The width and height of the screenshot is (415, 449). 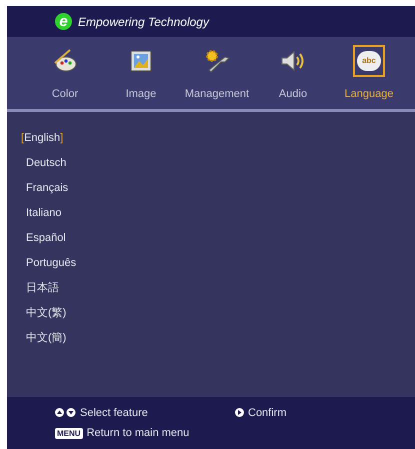 I want to click on hint-text: Return to main menu, so click(x=138, y=433).